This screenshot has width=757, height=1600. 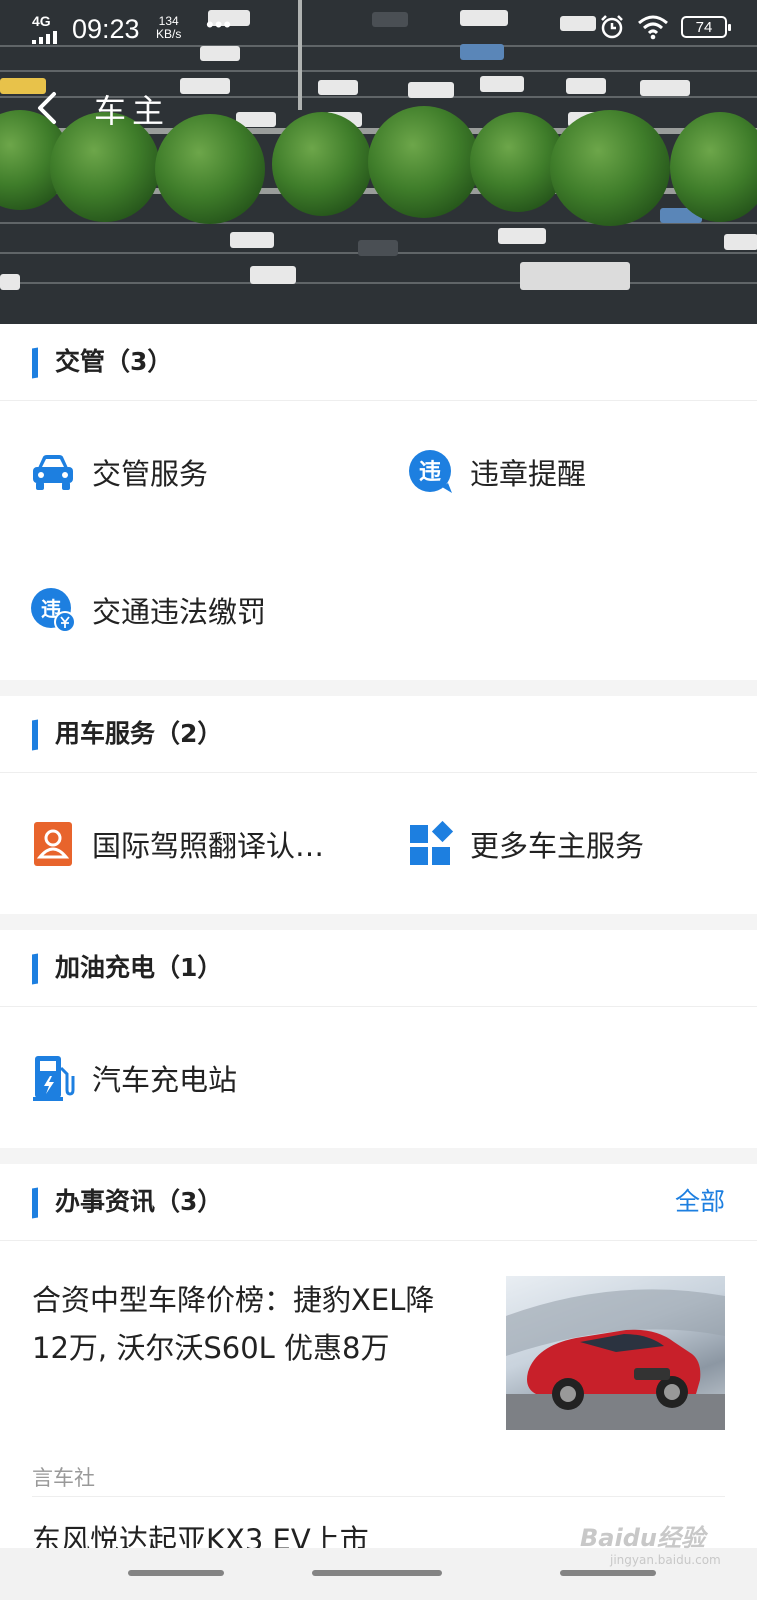 What do you see at coordinates (53, 844) in the screenshot?
I see `license-icon` at bounding box center [53, 844].